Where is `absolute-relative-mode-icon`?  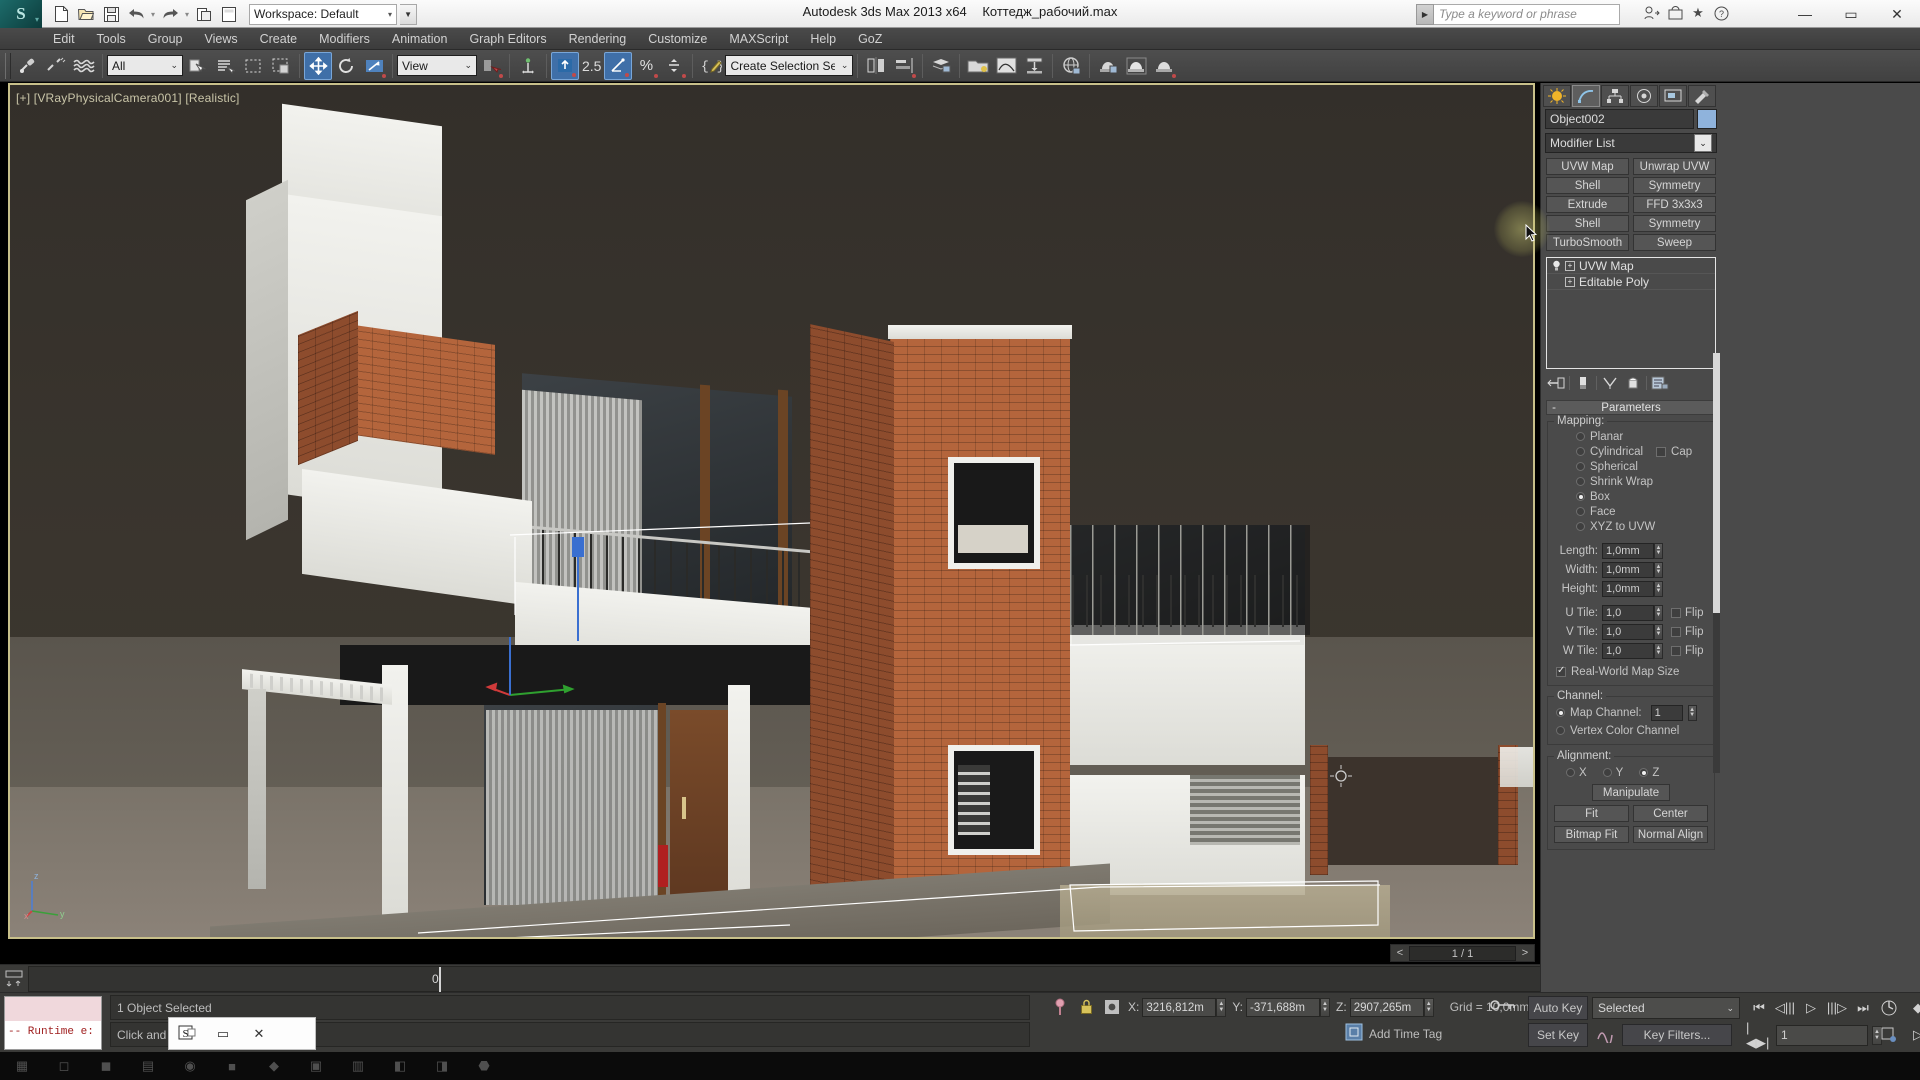 absolute-relative-mode-icon is located at coordinates (1060, 1007).